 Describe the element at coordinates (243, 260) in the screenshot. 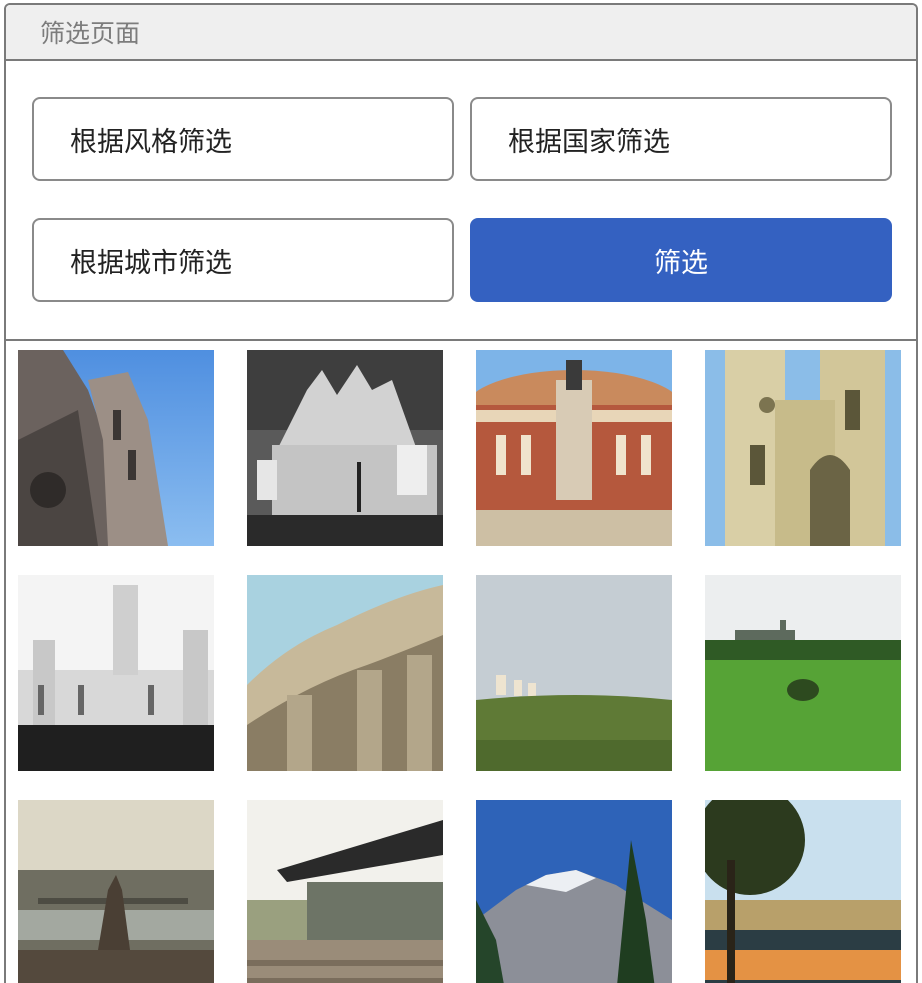

I see `filter-by-city-button: 根据城市筛选` at that location.